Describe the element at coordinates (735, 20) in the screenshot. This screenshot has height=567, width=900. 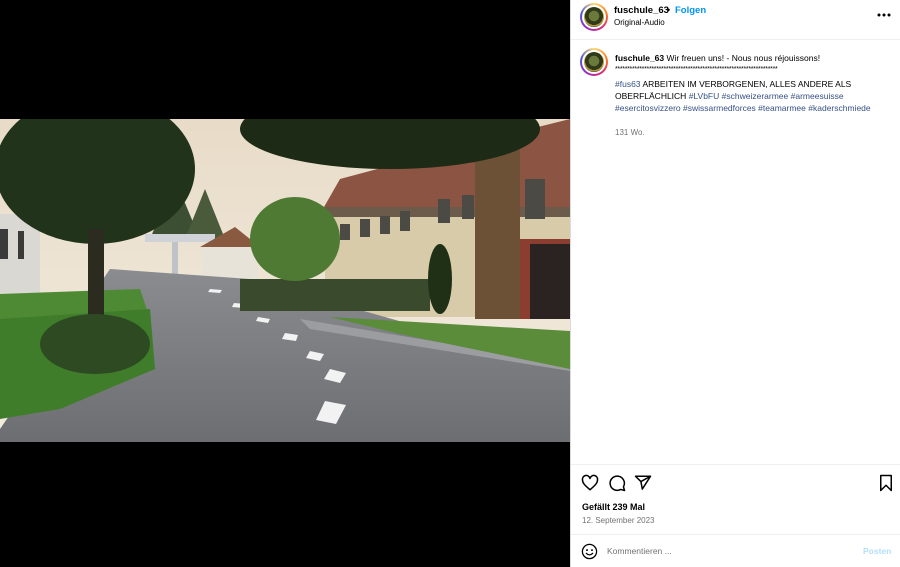
I see `post-header: fuschule_63 • Folgen Original-Audio` at that location.